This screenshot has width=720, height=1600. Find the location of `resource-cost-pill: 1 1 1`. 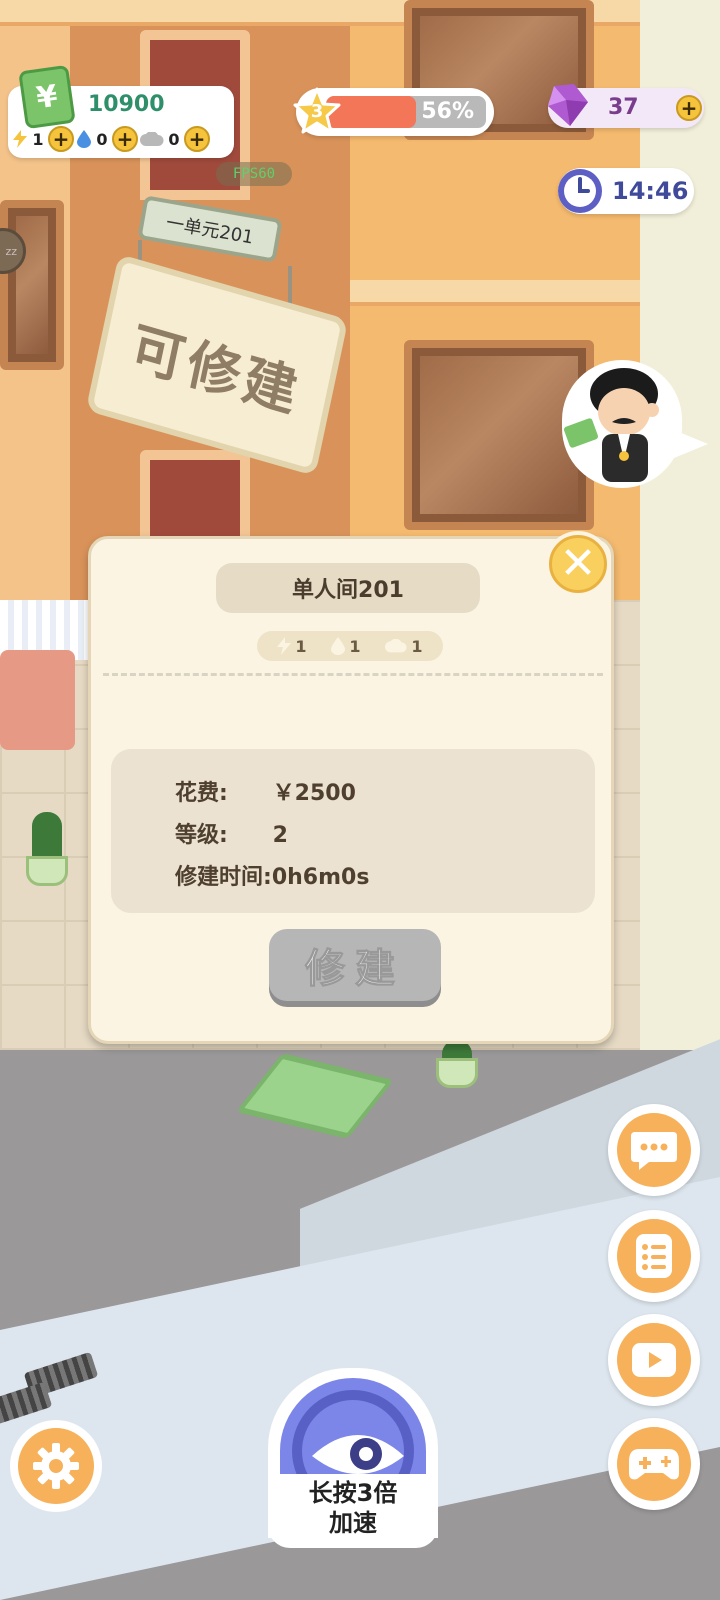

resource-cost-pill: 1 1 1 is located at coordinates (350, 646).